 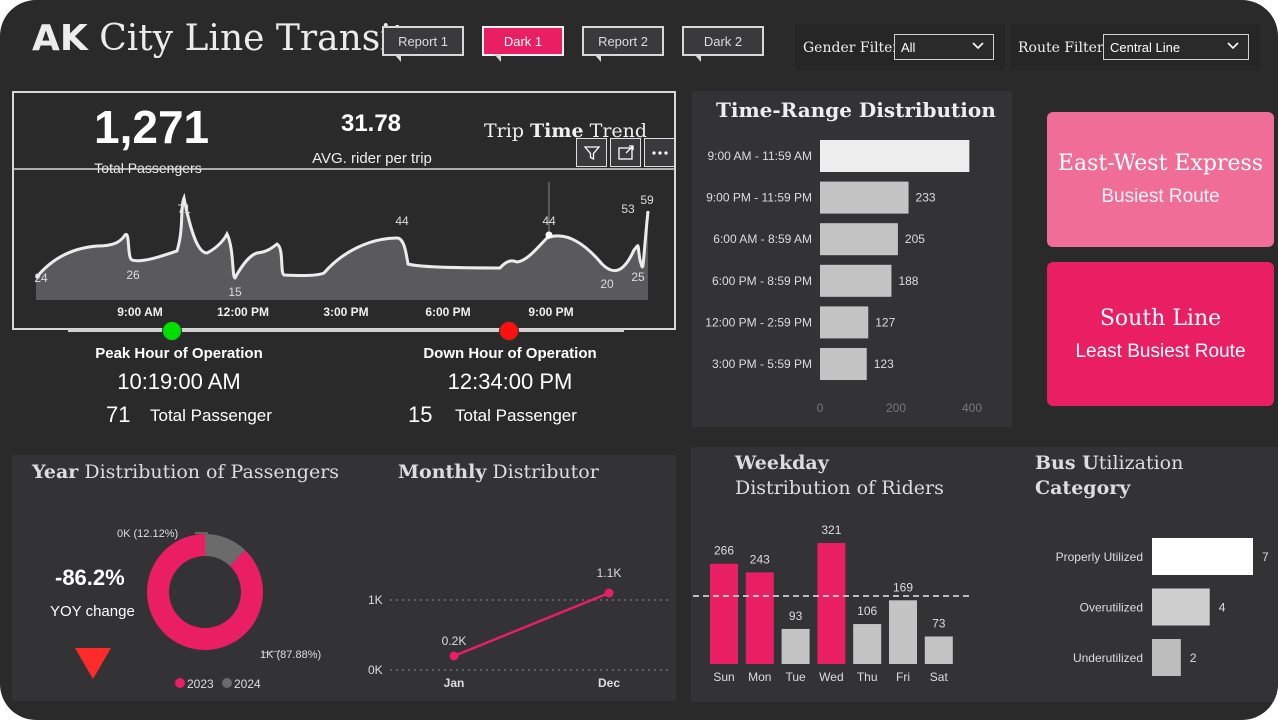 What do you see at coordinates (447, 312) in the screenshot?
I see `trip-x-tick: 6:00 PM` at bounding box center [447, 312].